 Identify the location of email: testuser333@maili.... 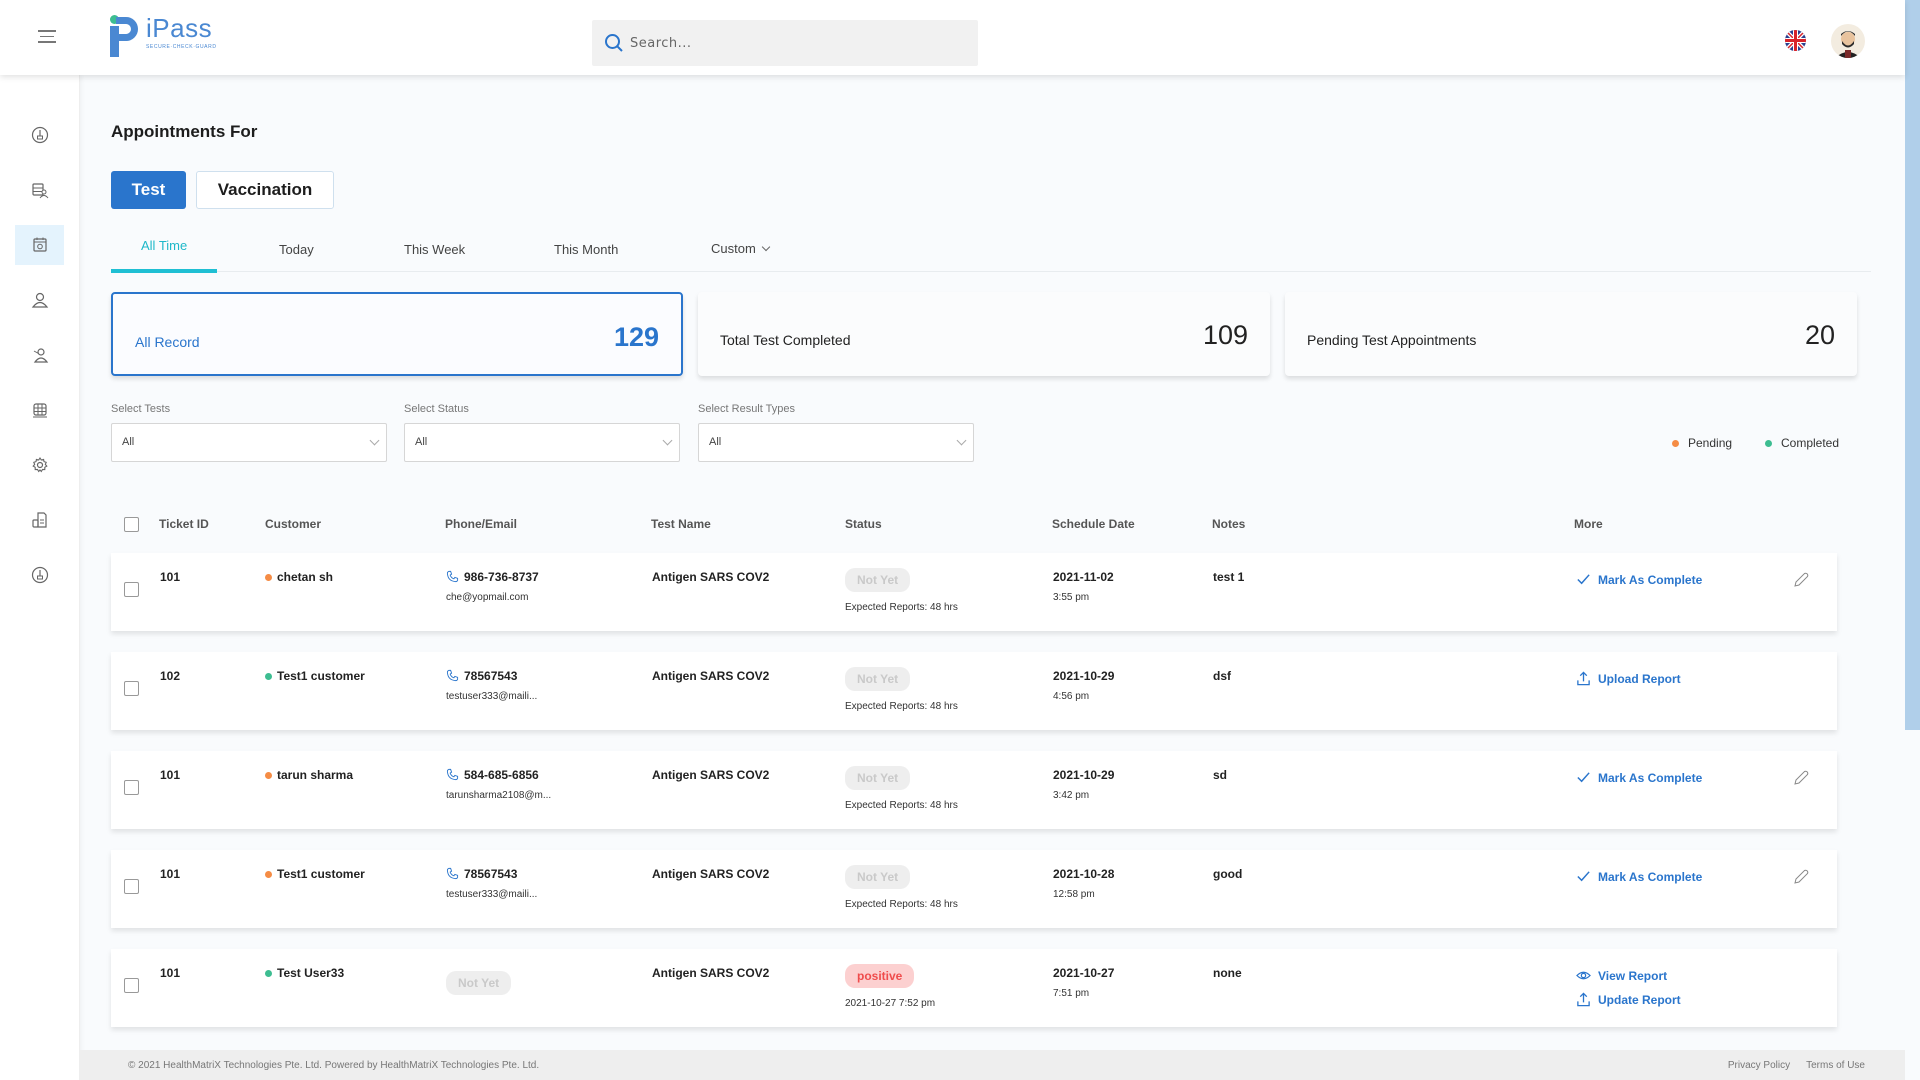
(492, 894).